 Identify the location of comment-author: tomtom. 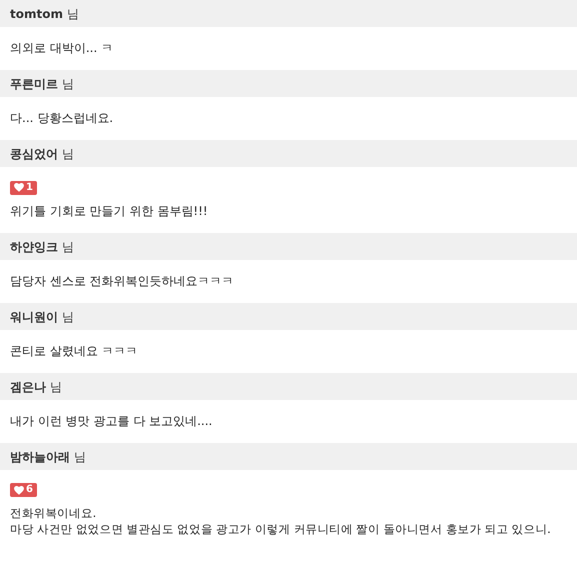
(36, 13).